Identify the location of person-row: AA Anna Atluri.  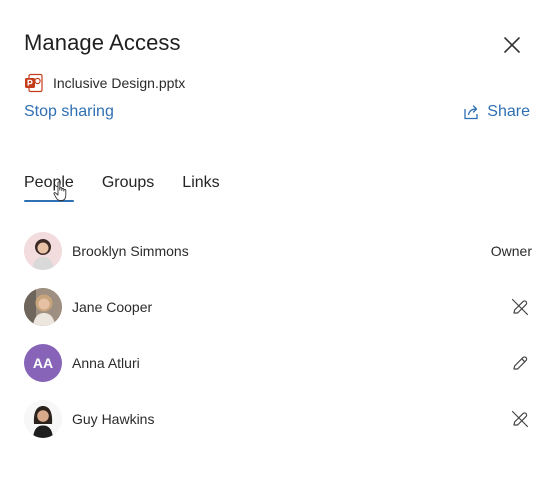
(278, 363).